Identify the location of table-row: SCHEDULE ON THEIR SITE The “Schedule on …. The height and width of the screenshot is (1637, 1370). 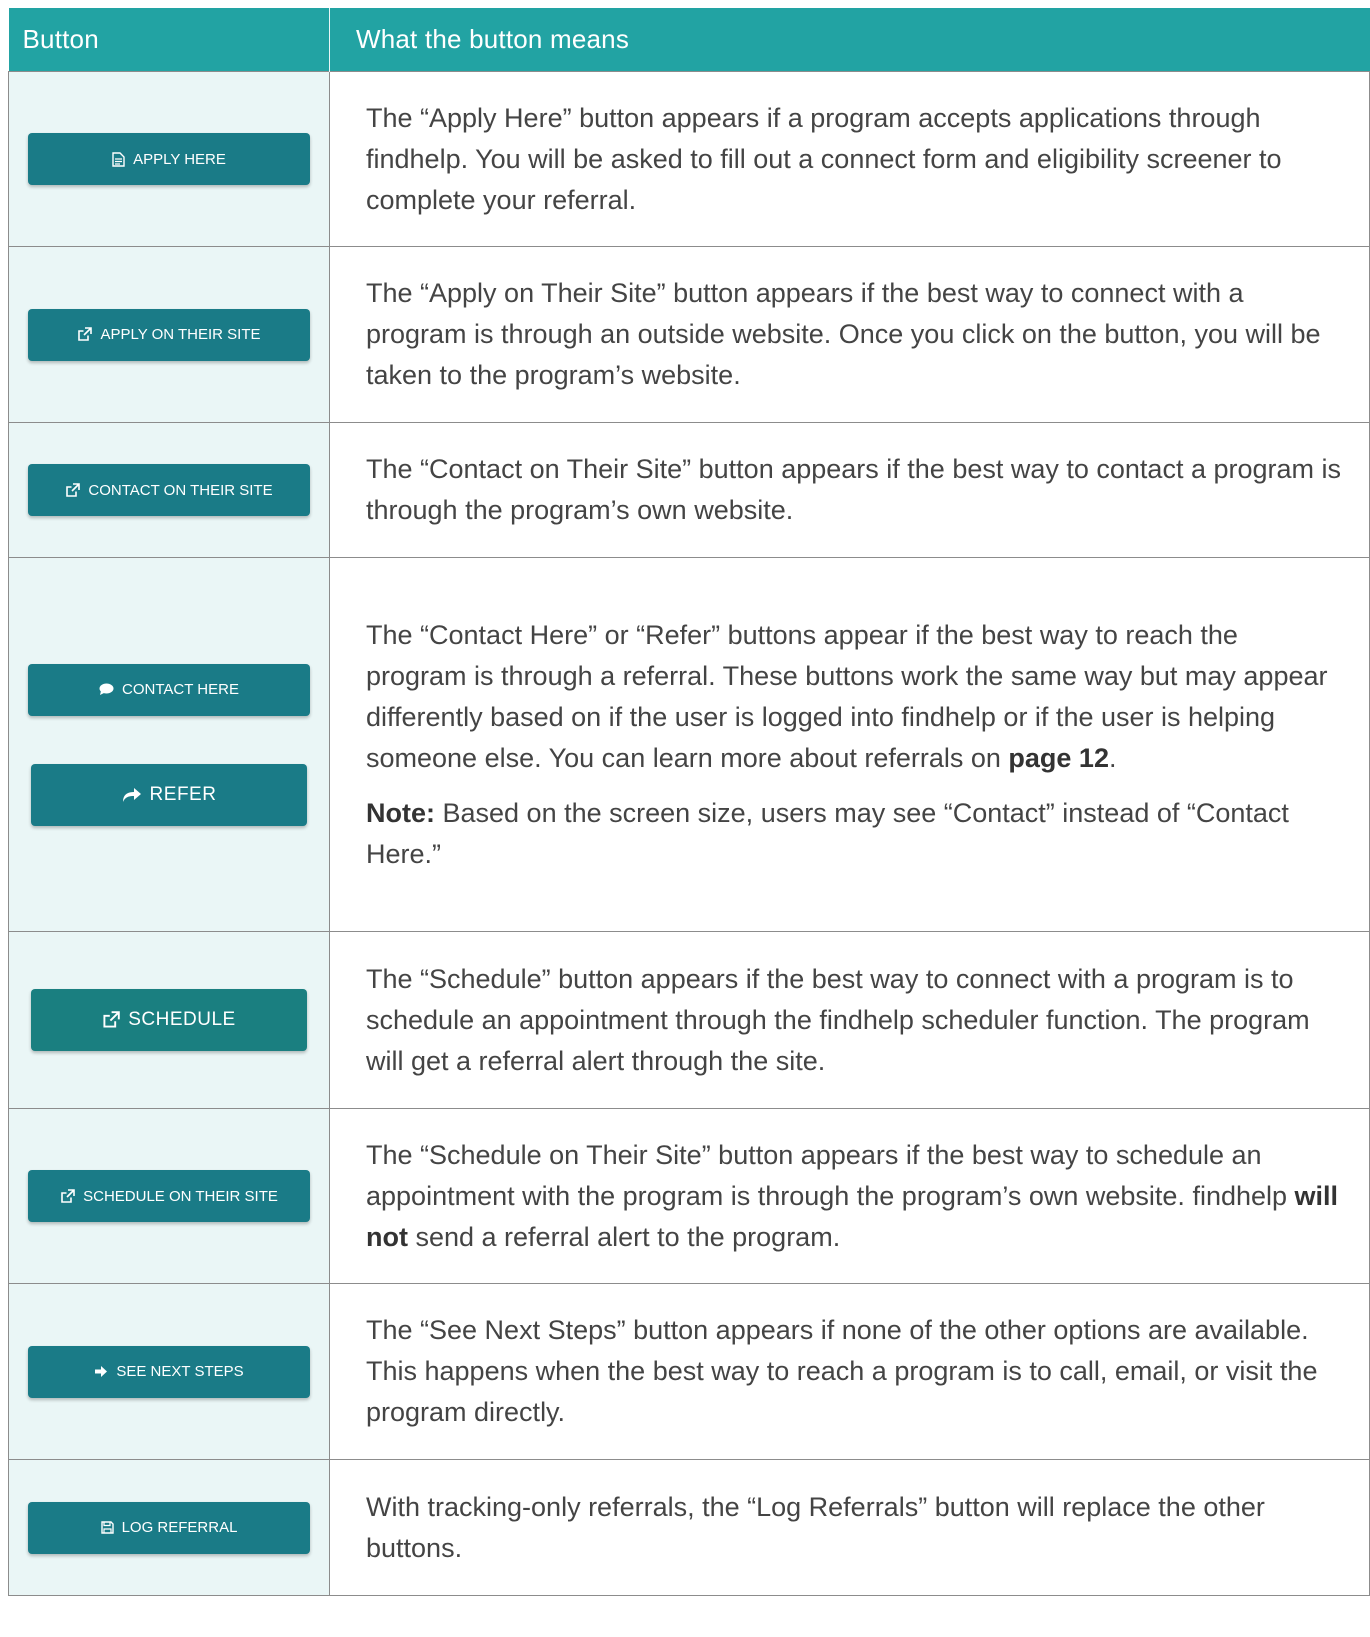
(689, 1196).